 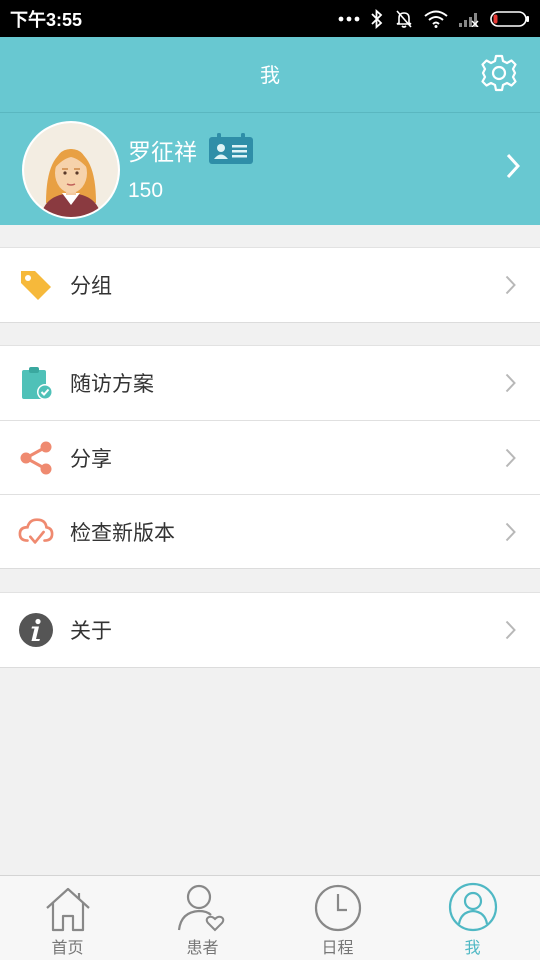 I want to click on tab-label: 日程, so click(x=337, y=947).